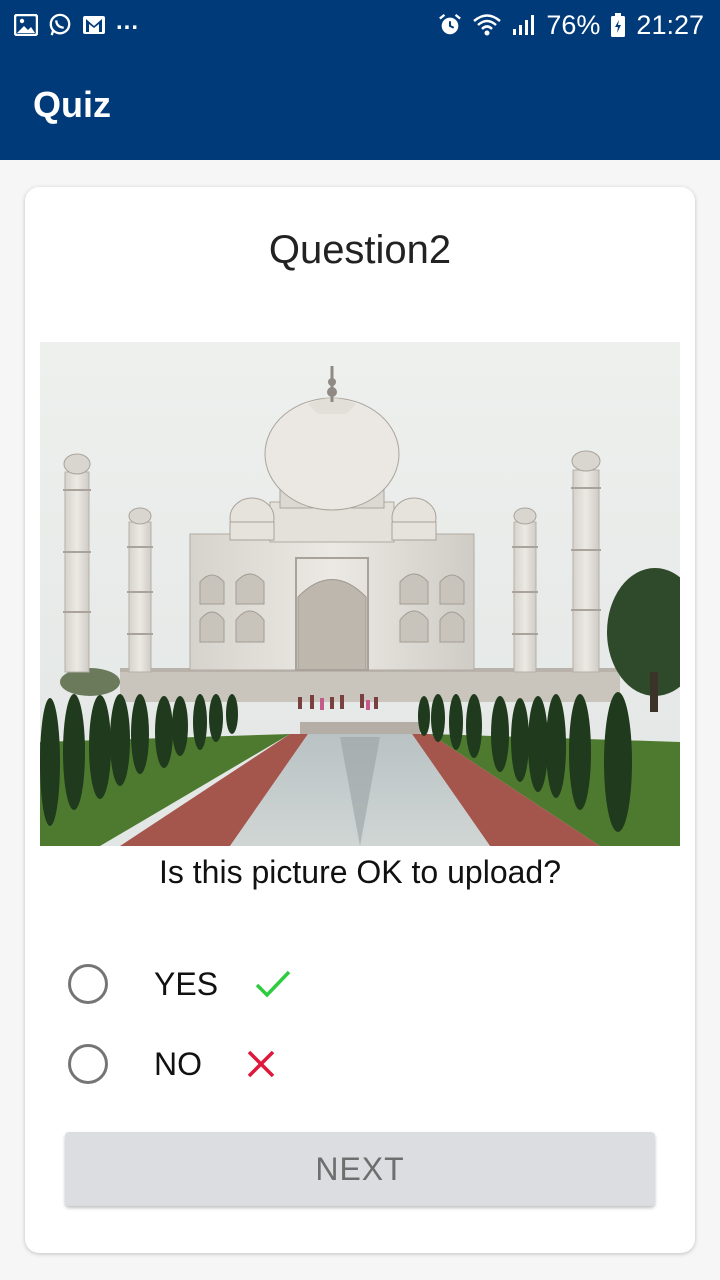 The height and width of the screenshot is (1280, 720). What do you see at coordinates (261, 1064) in the screenshot?
I see `cross-icon` at bounding box center [261, 1064].